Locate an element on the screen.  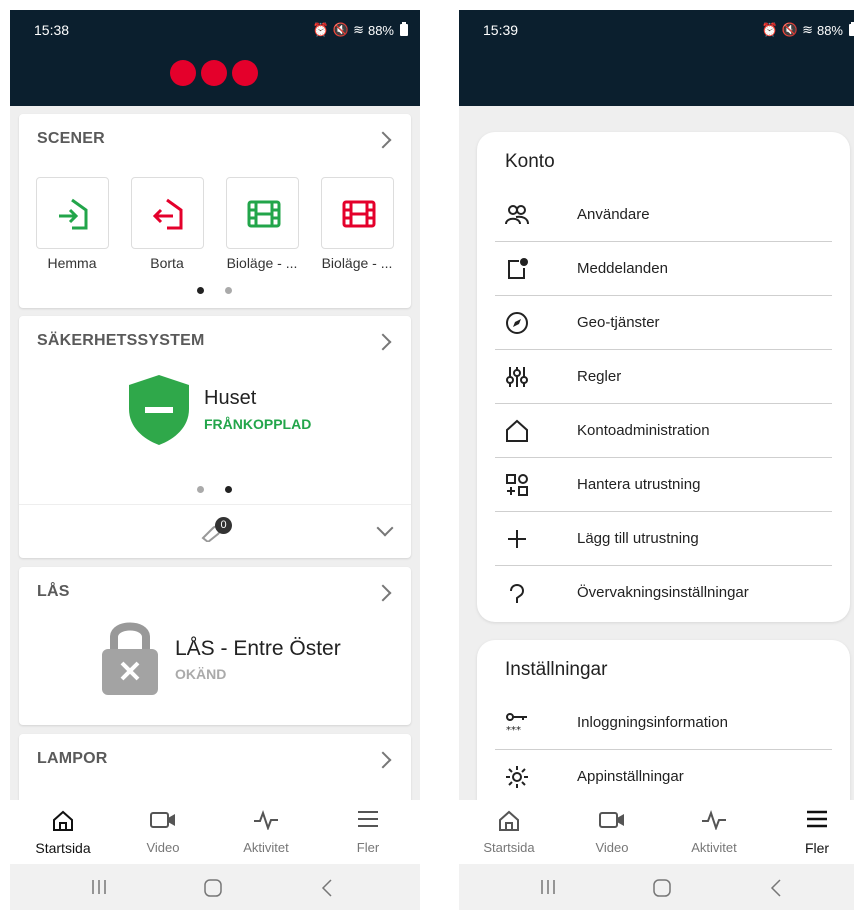
menu-item-label: Kontoadministration is located at coordinates (643, 430).